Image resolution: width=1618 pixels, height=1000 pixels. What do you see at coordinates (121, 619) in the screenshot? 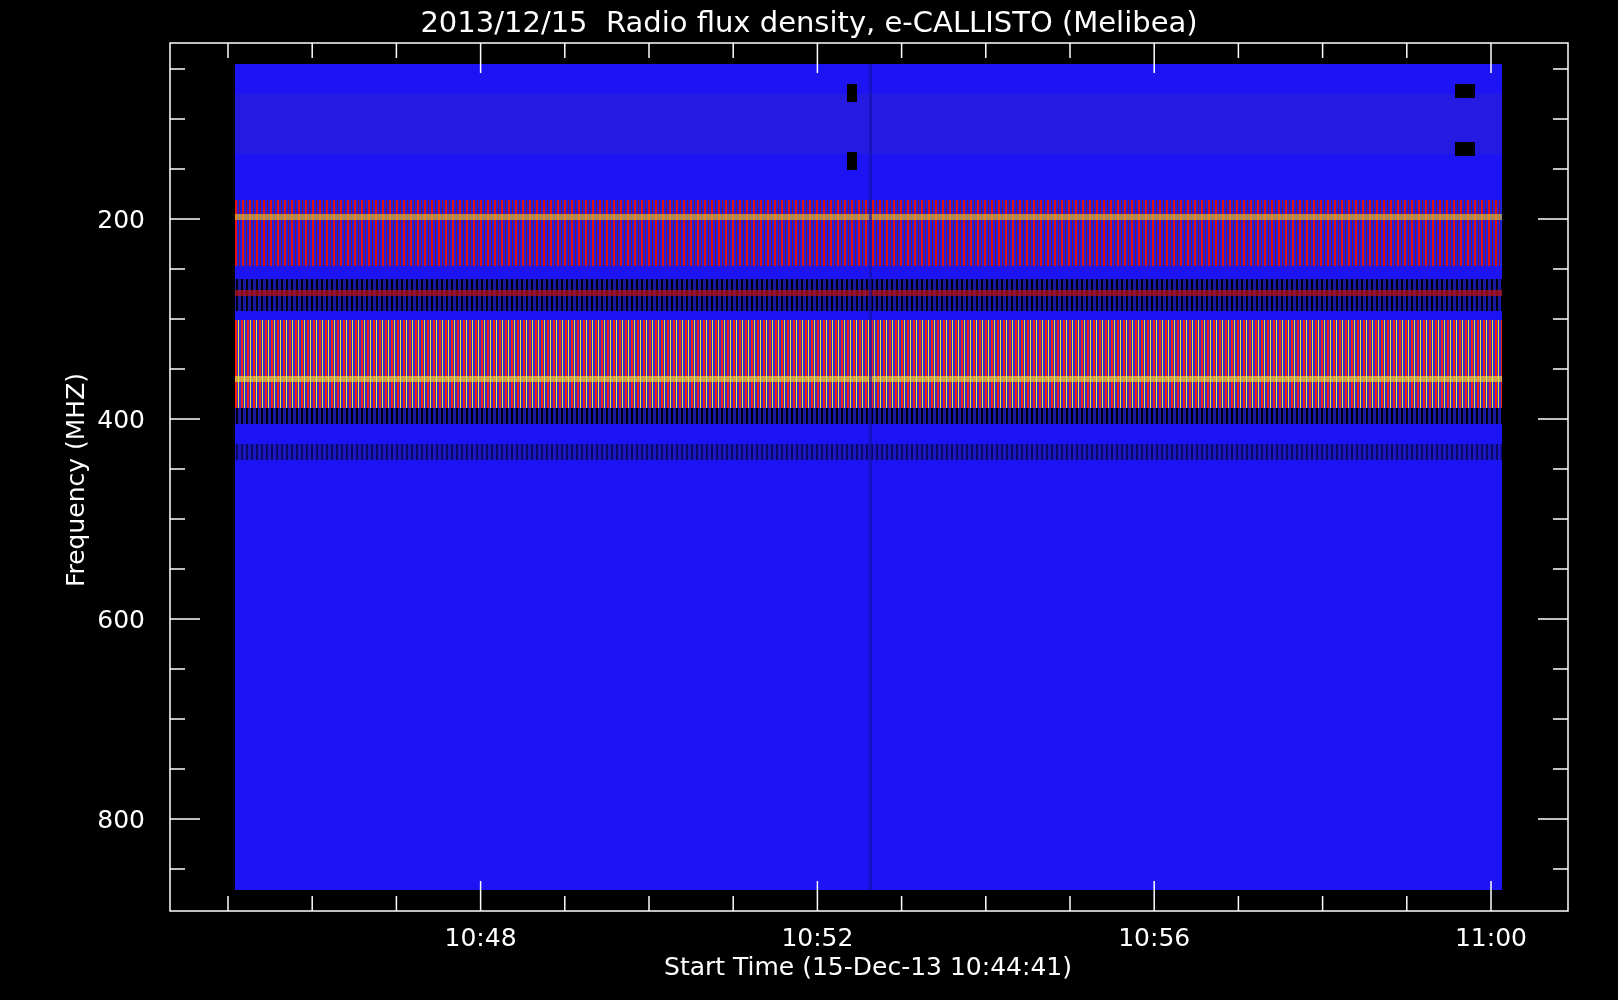
I see `y-tick-label: 600` at bounding box center [121, 619].